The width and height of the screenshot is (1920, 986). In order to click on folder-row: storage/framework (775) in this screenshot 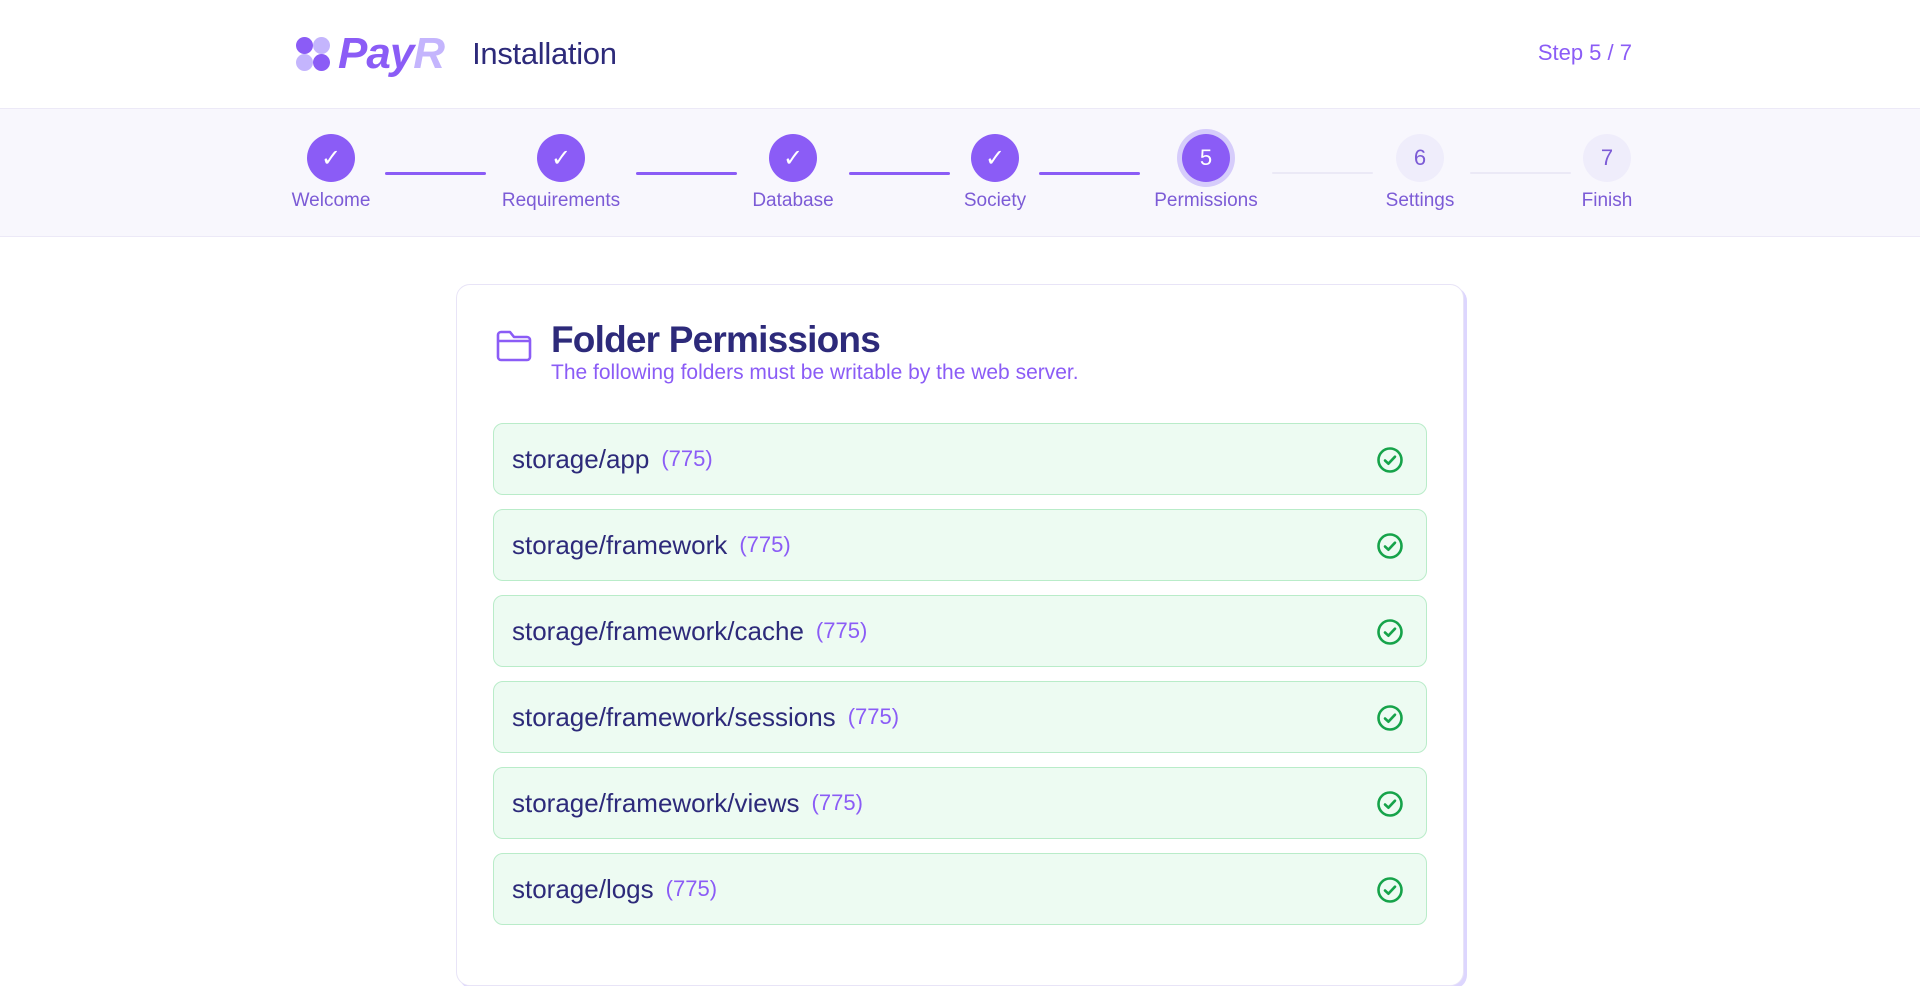, I will do `click(960, 545)`.